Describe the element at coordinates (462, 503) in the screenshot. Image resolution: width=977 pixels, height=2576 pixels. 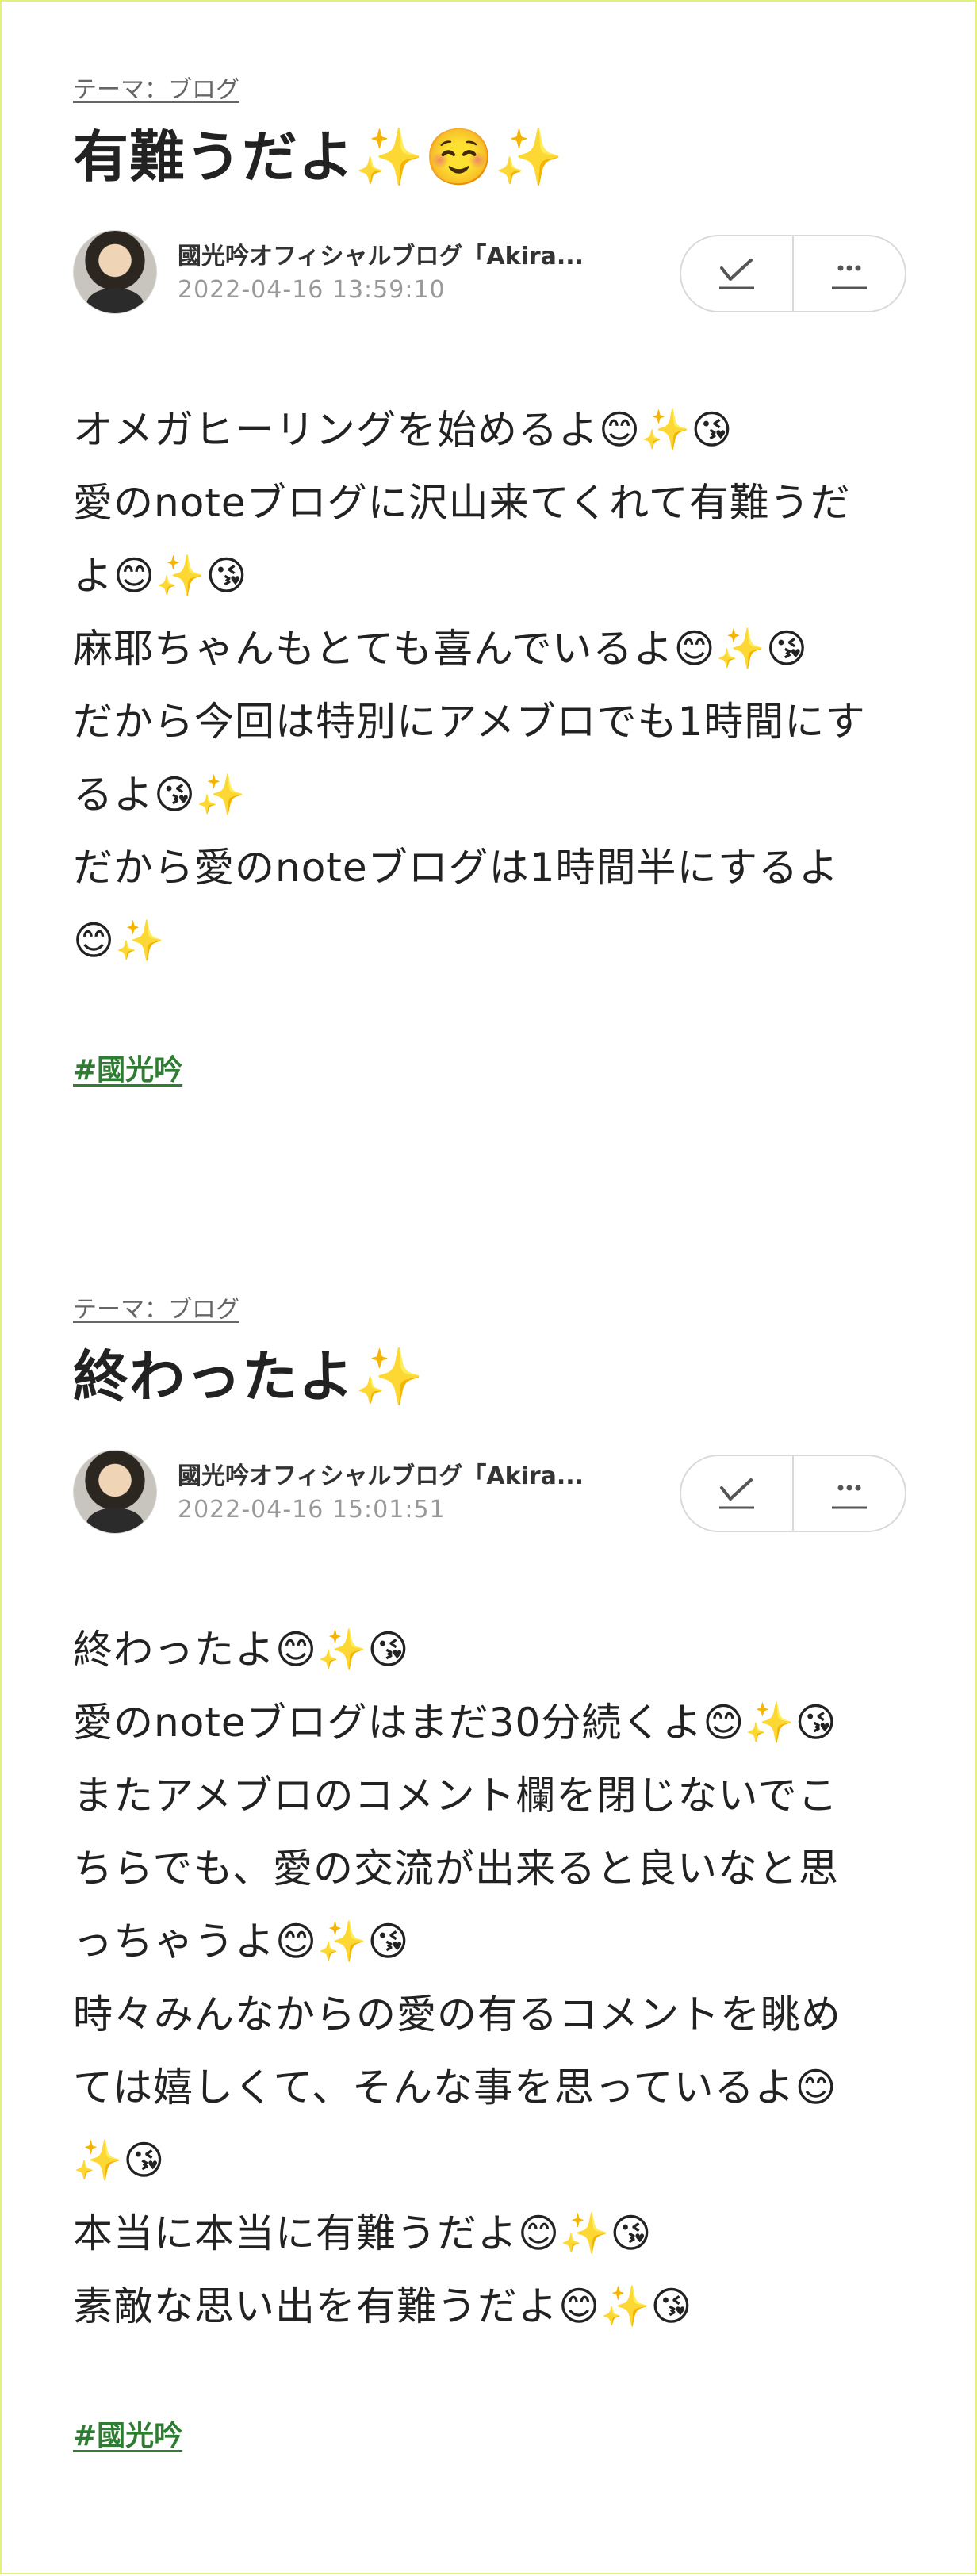
I see `post-line: 愛のnoteブログに沢山来てくれて有難うだ` at that location.